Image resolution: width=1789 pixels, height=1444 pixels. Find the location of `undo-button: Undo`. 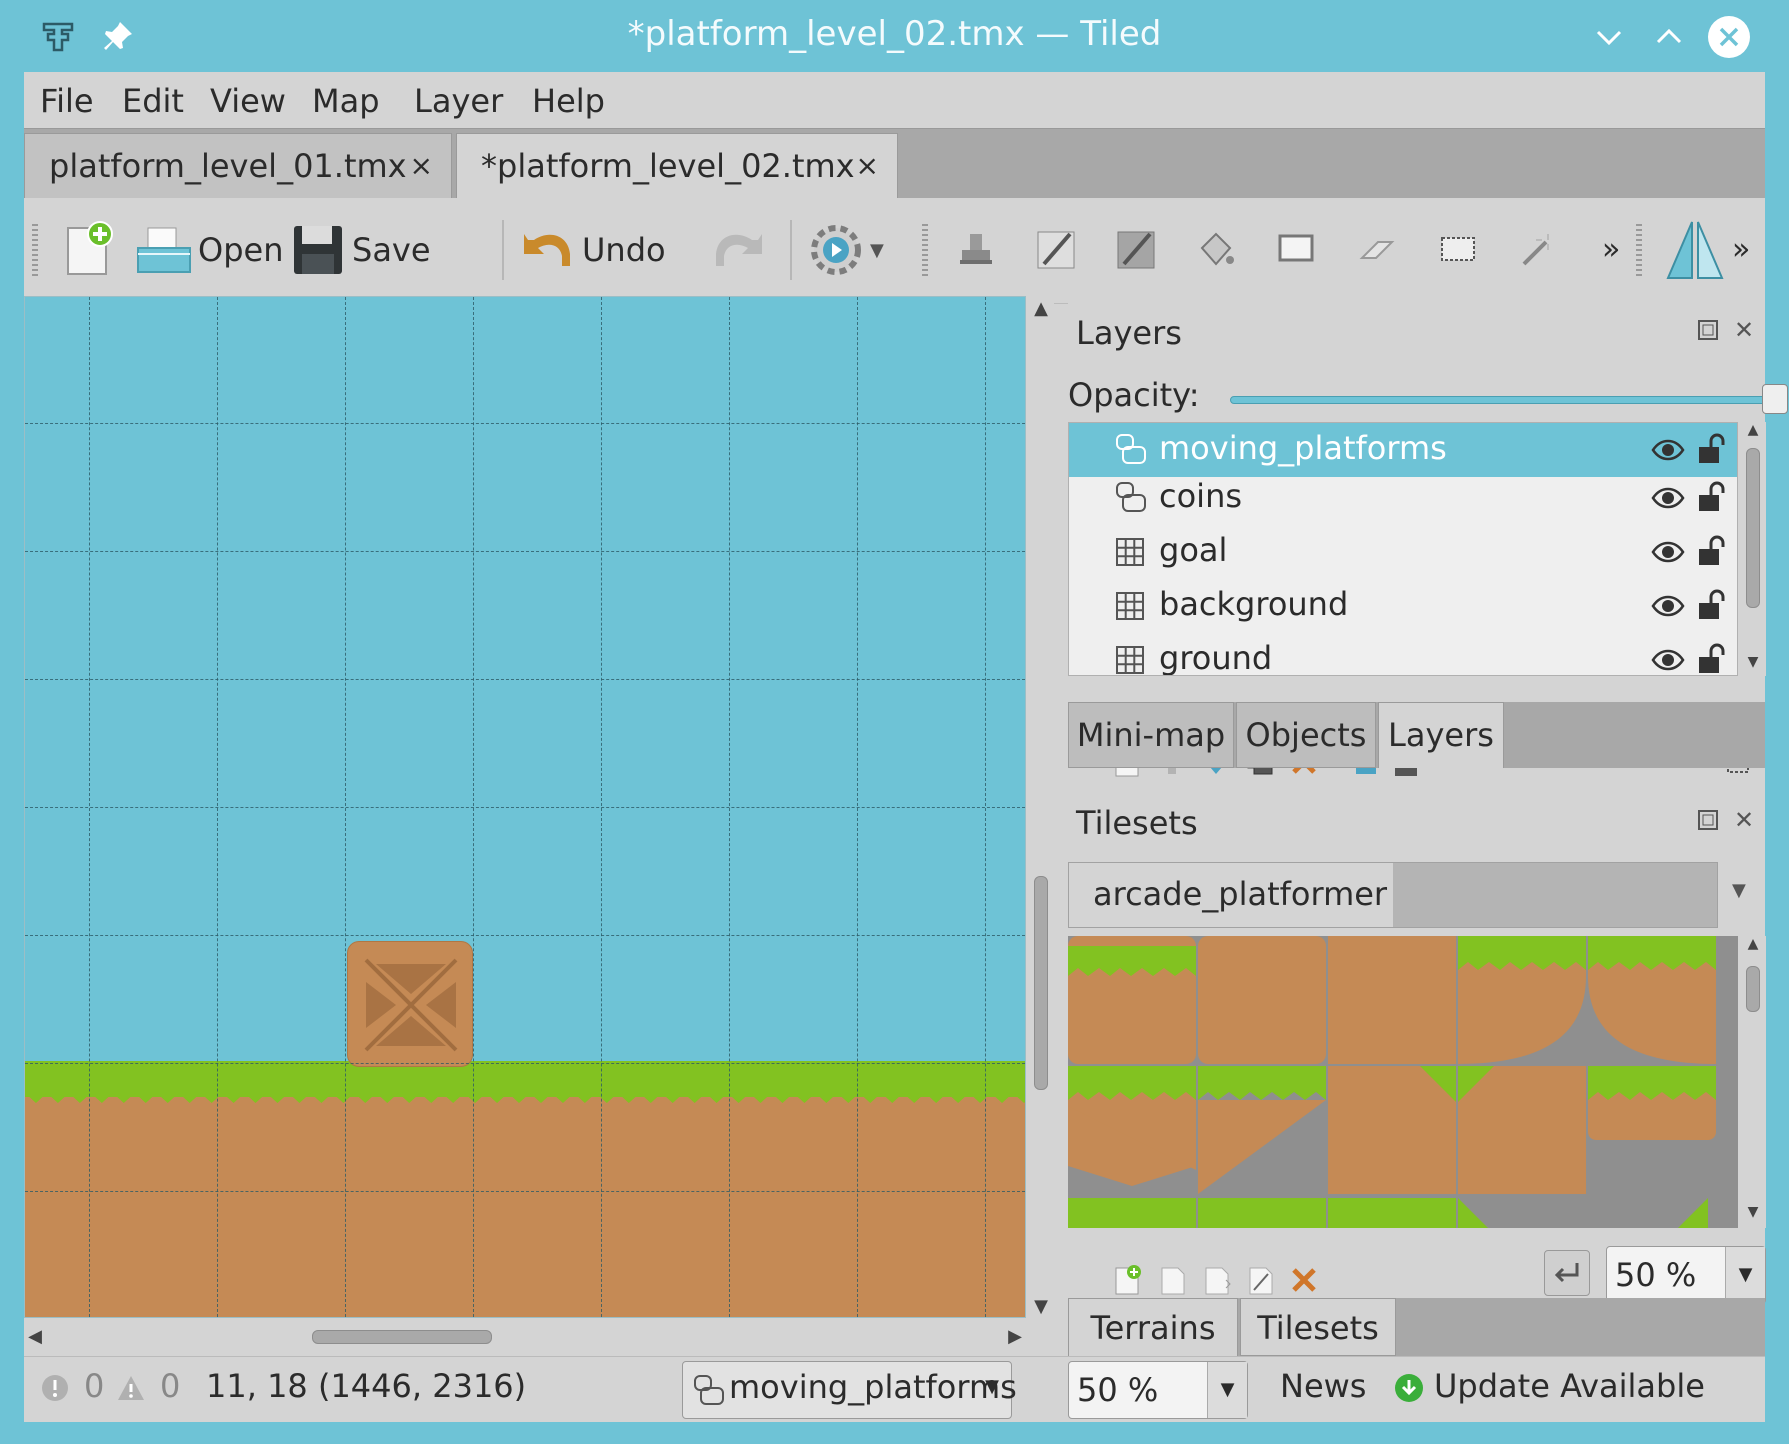

undo-button: Undo is located at coordinates (592, 250).